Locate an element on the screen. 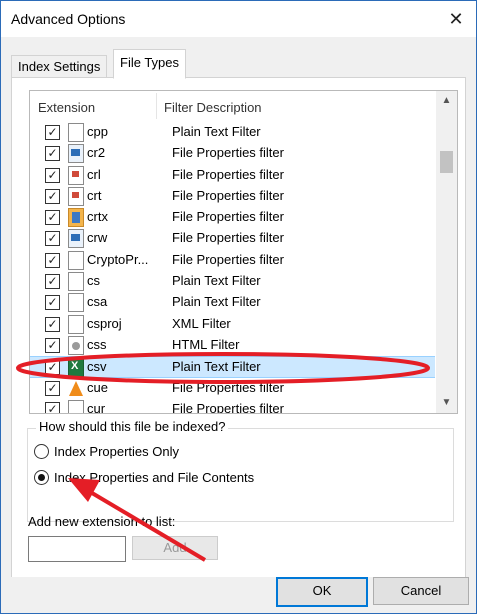  list-item: ✓ csa Plain Text Filter is located at coordinates (232, 302).